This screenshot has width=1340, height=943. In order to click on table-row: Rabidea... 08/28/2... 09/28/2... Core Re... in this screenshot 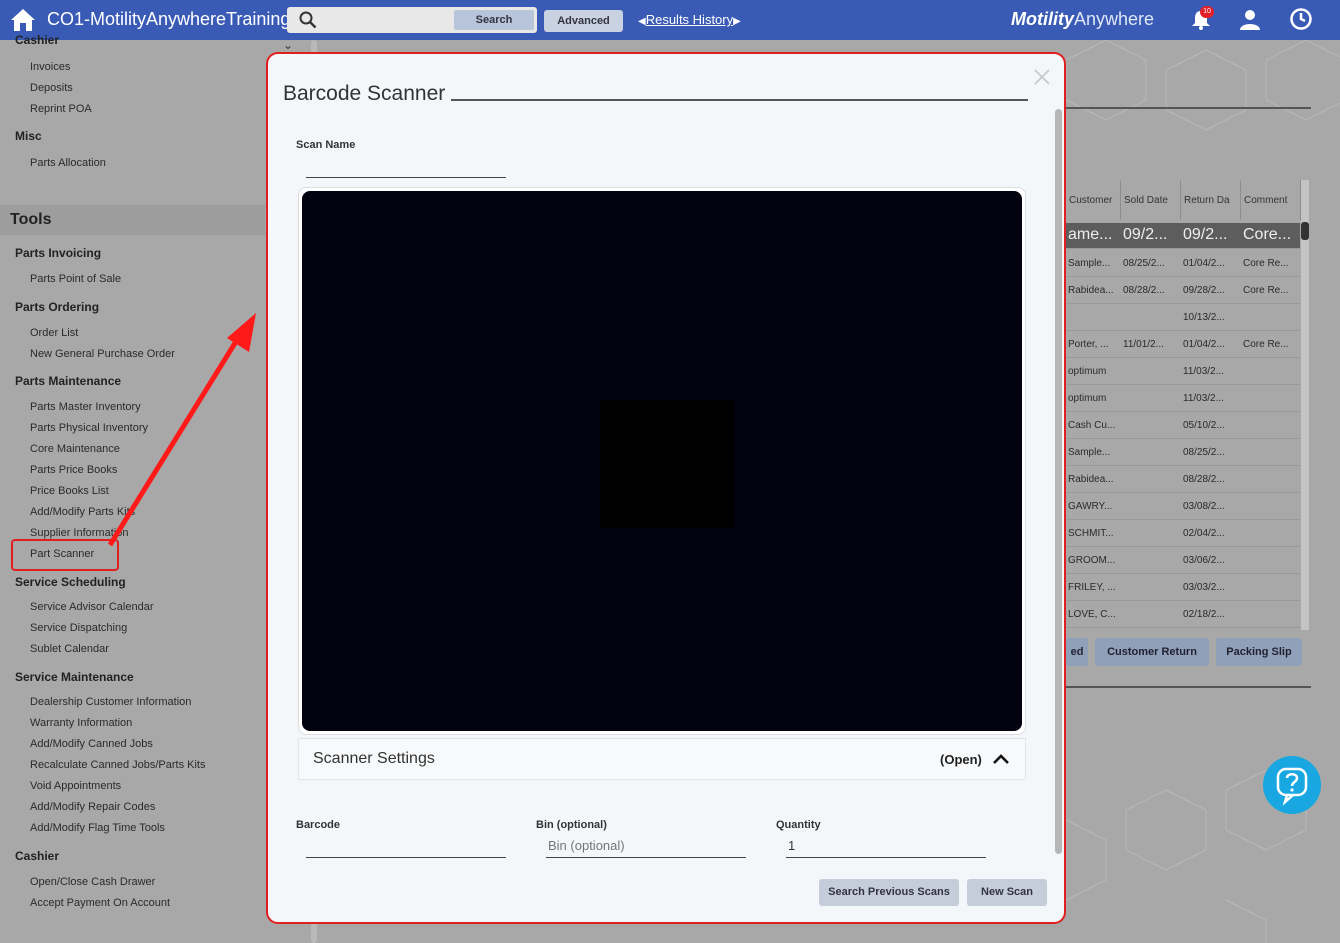, I will do `click(1183, 290)`.